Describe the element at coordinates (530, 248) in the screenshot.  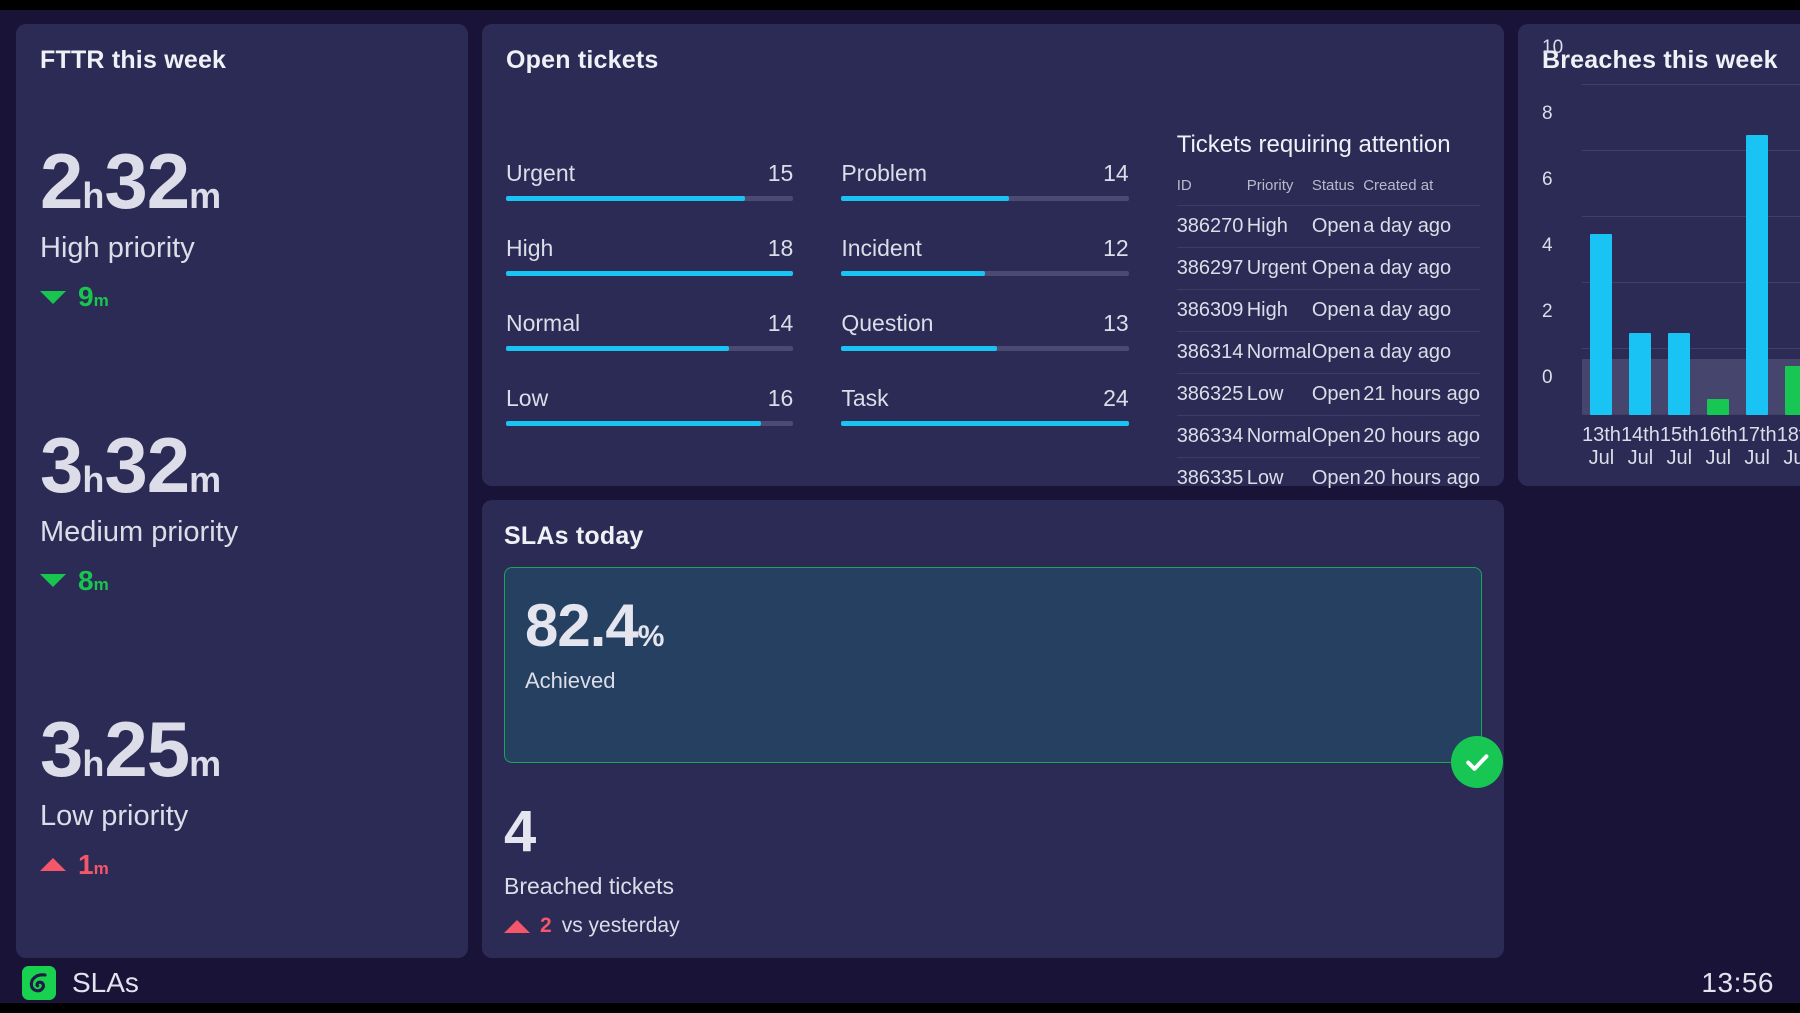
I see `bar-label: High` at that location.